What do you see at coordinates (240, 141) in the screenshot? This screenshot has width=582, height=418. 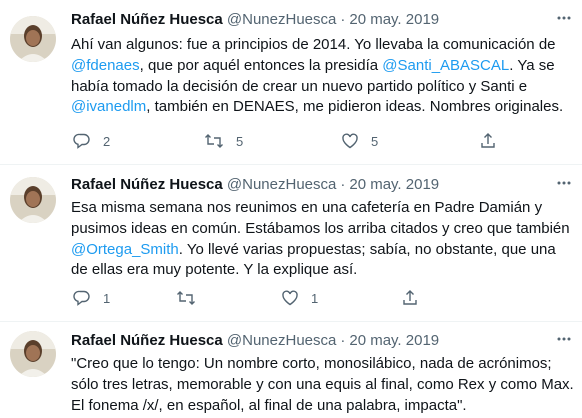 I see `retweet-count: 5` at bounding box center [240, 141].